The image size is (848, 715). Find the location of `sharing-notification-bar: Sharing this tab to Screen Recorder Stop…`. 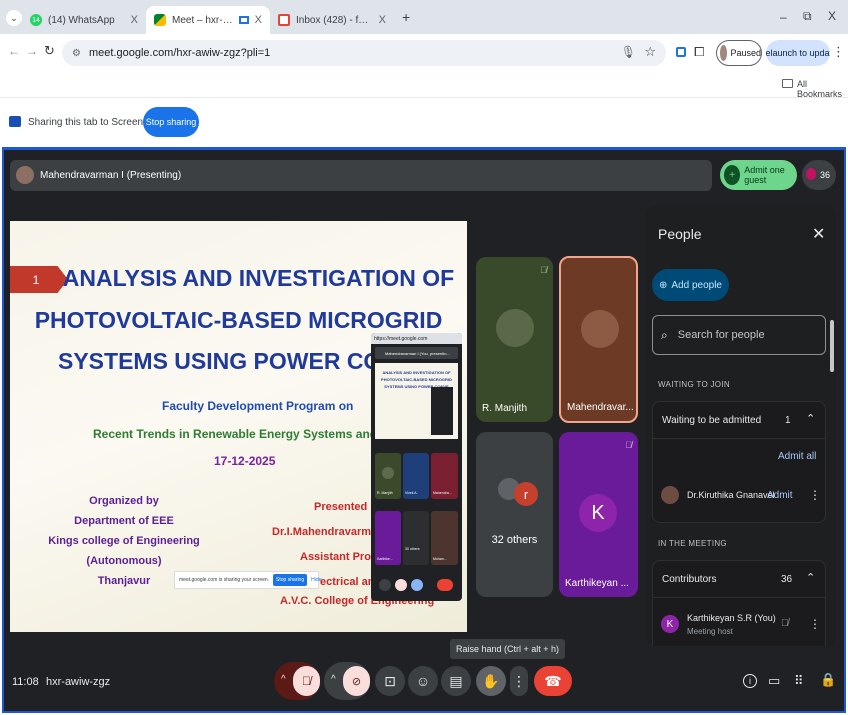

sharing-notification-bar: Sharing this tab to Screen Recorder Stop… is located at coordinates (424, 123).